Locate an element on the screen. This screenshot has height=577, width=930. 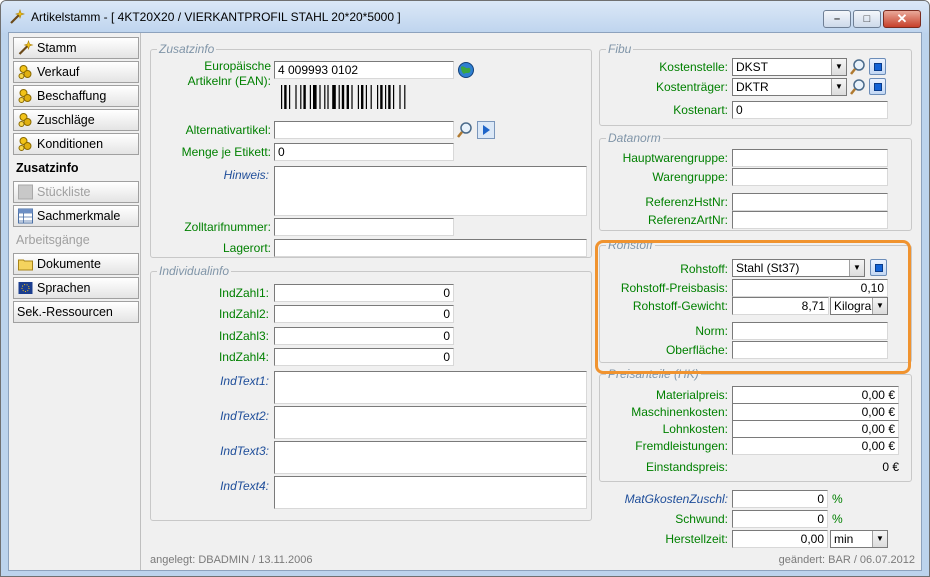
kostenstelle-combo: DKST ▼ is located at coordinates (789, 67).